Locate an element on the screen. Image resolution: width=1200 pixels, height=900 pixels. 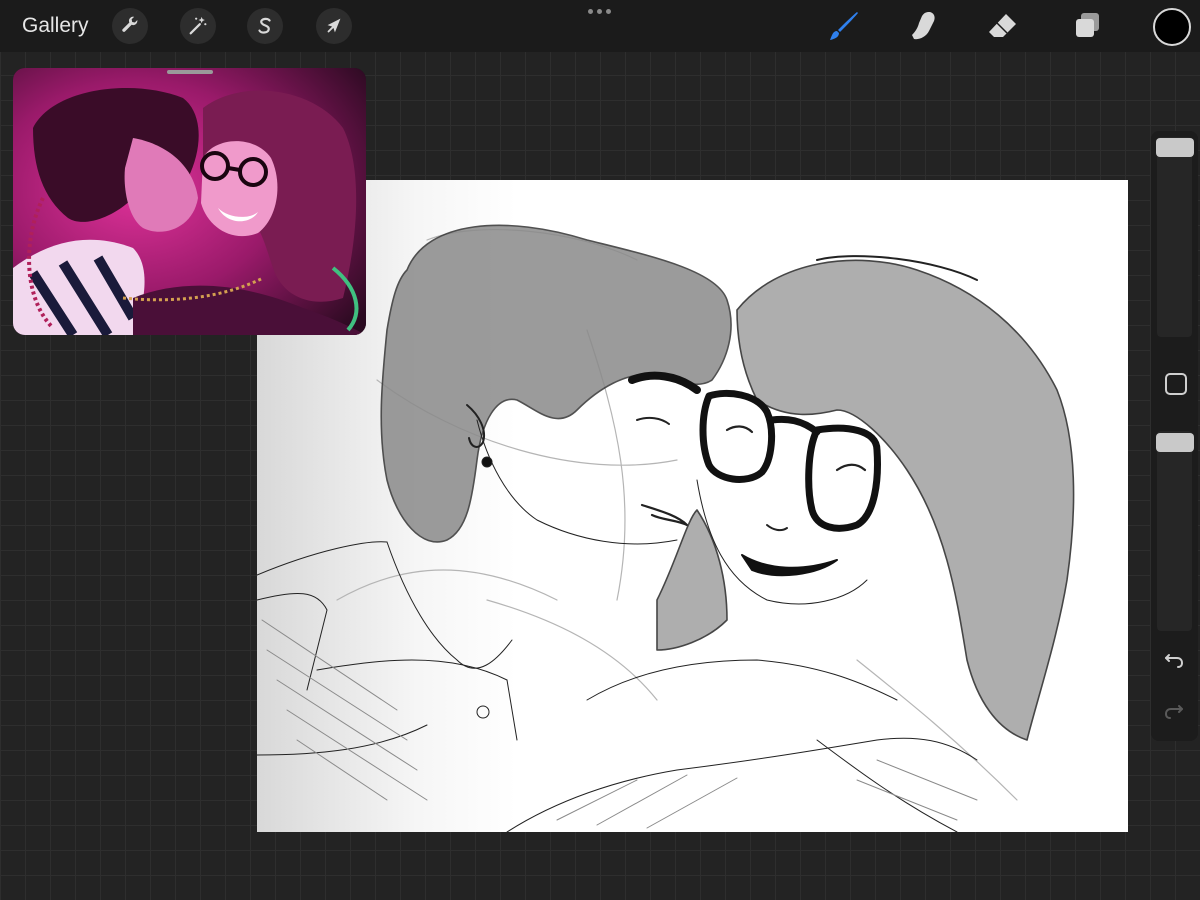
redo-icon is located at coordinates (1173, 712).